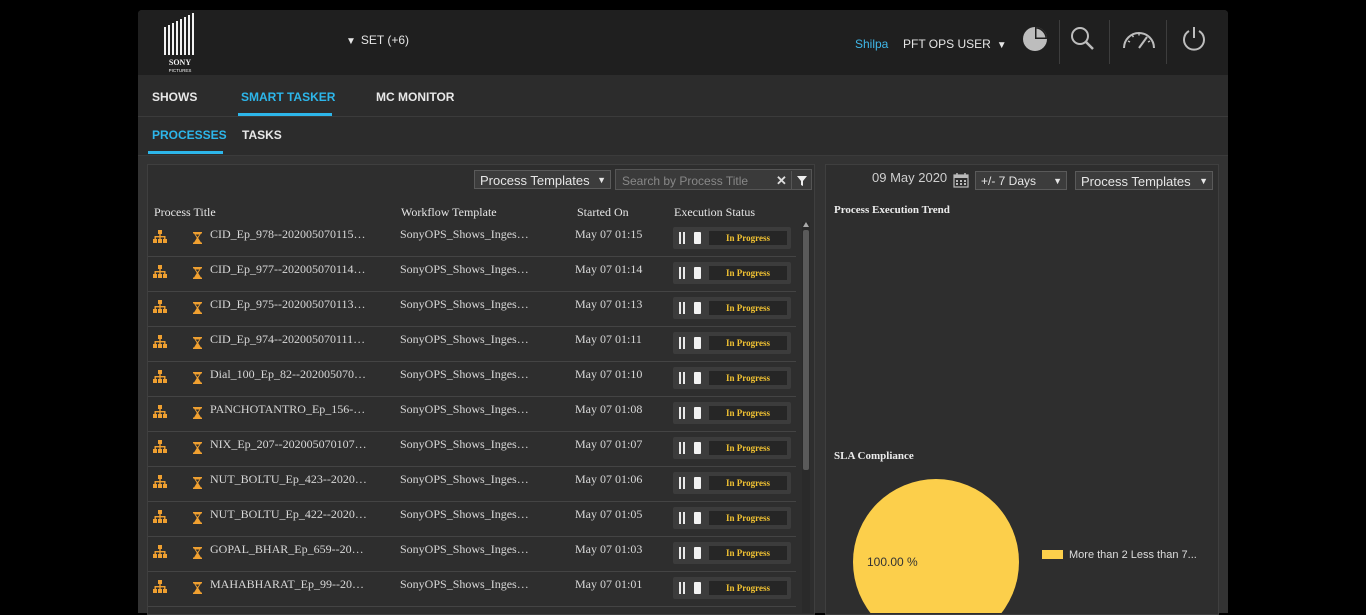 The image size is (1366, 615). Describe the element at coordinates (955, 44) in the screenshot. I see `user-role-menu: PFT OPS USER ▼` at that location.